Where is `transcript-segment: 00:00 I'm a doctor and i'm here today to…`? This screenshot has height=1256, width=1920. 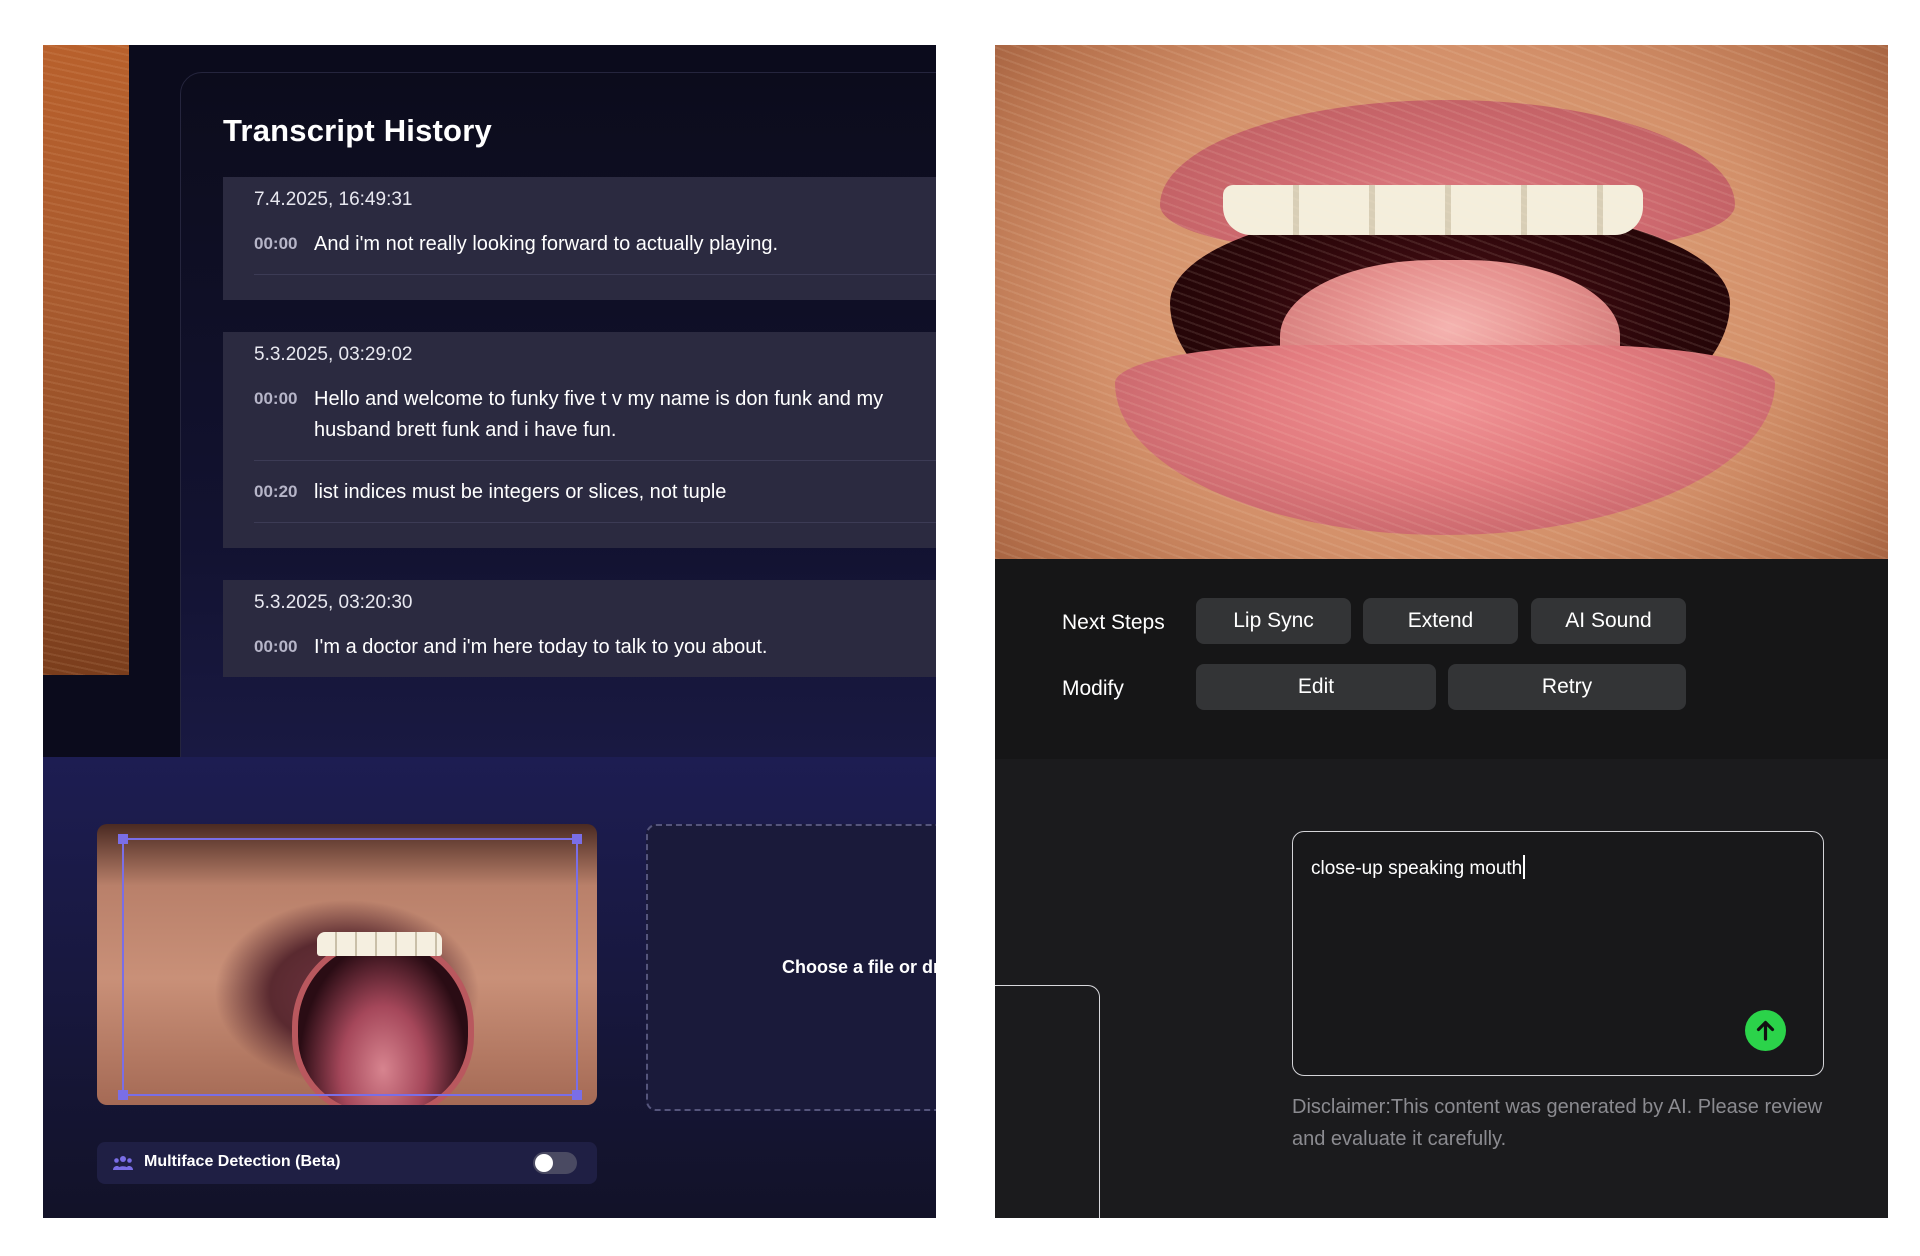
transcript-segment: 00:00 I'm a doctor and i'm here today to… is located at coordinates (595, 646).